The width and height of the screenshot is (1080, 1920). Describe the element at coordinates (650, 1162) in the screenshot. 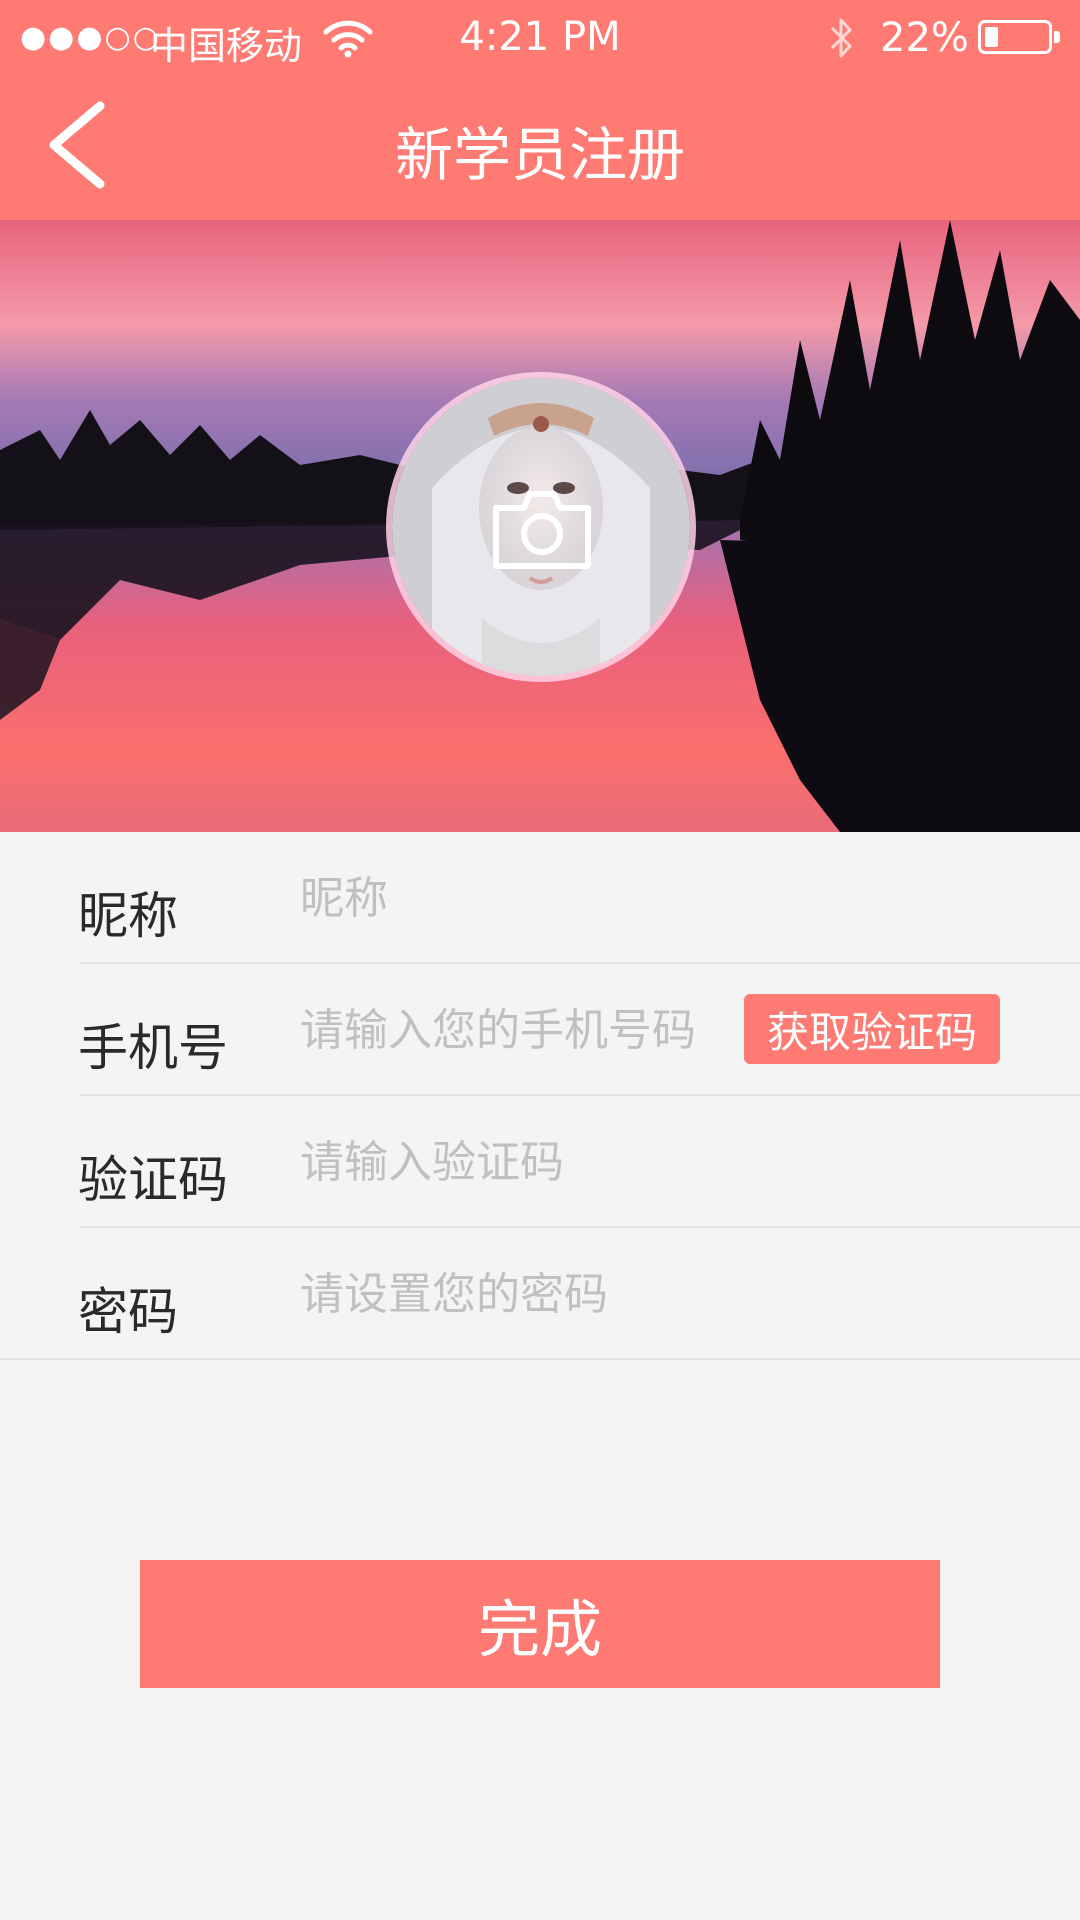

I see `code-input` at that location.